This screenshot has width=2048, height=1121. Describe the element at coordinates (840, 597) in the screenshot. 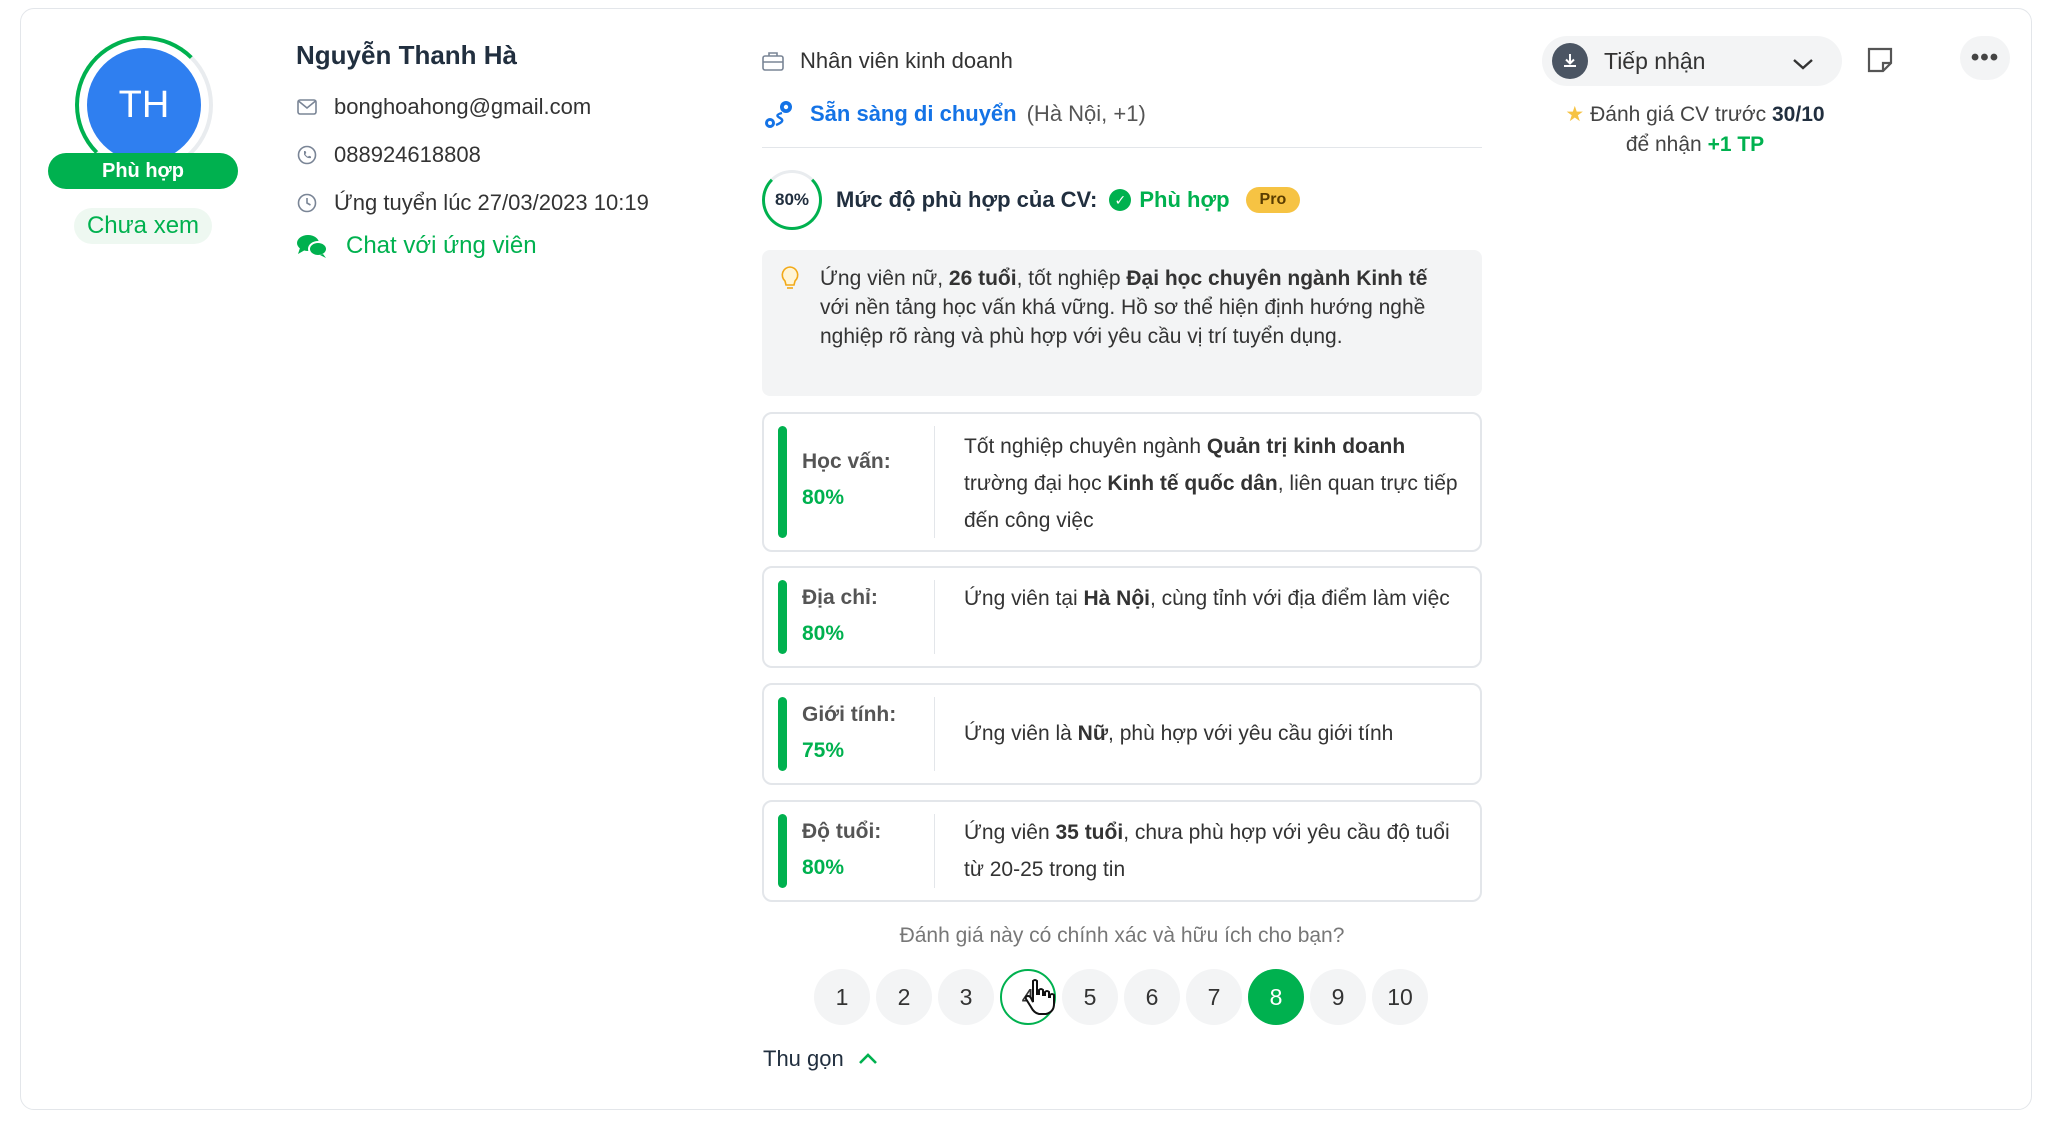

I see `criterion-label: Địa chỉ:` at that location.